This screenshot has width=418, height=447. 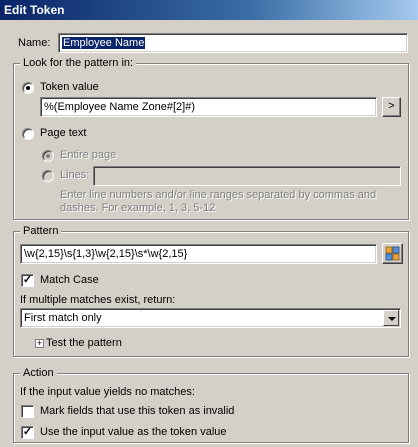 What do you see at coordinates (34, 43) in the screenshot?
I see `name-label: Name:` at bounding box center [34, 43].